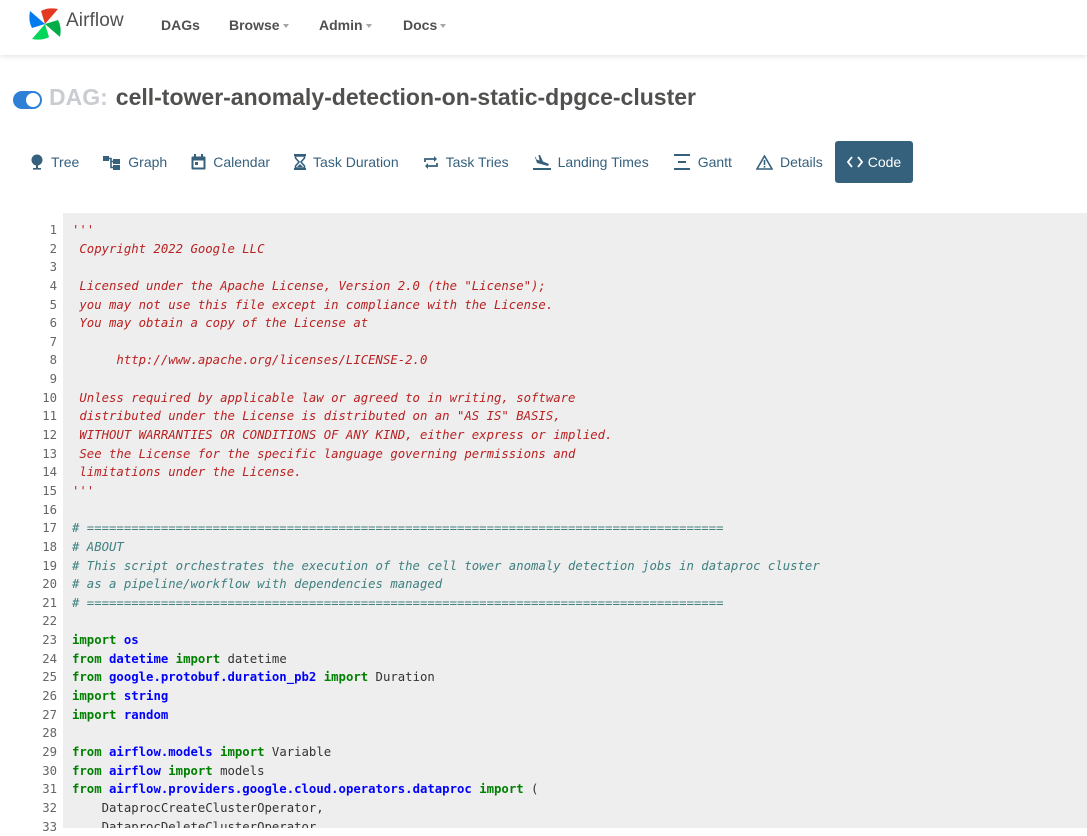 The height and width of the screenshot is (836, 1087). I want to click on line-number: 3, so click(28, 267).